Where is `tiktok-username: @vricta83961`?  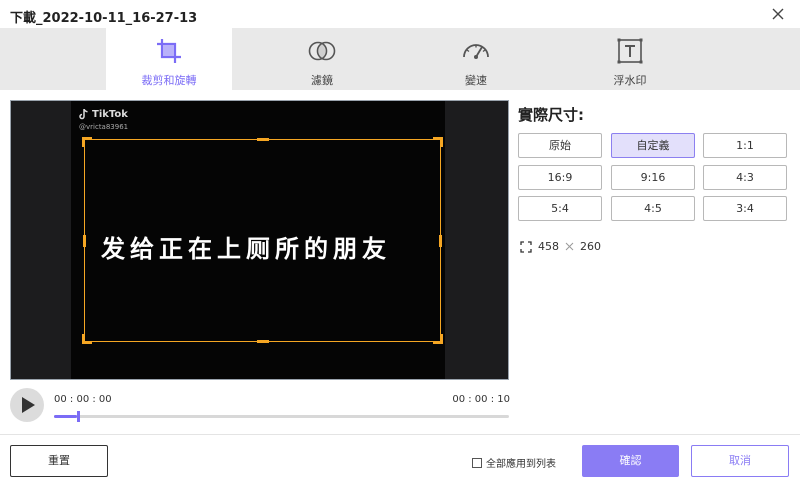 tiktok-username: @vricta83961 is located at coordinates (104, 127).